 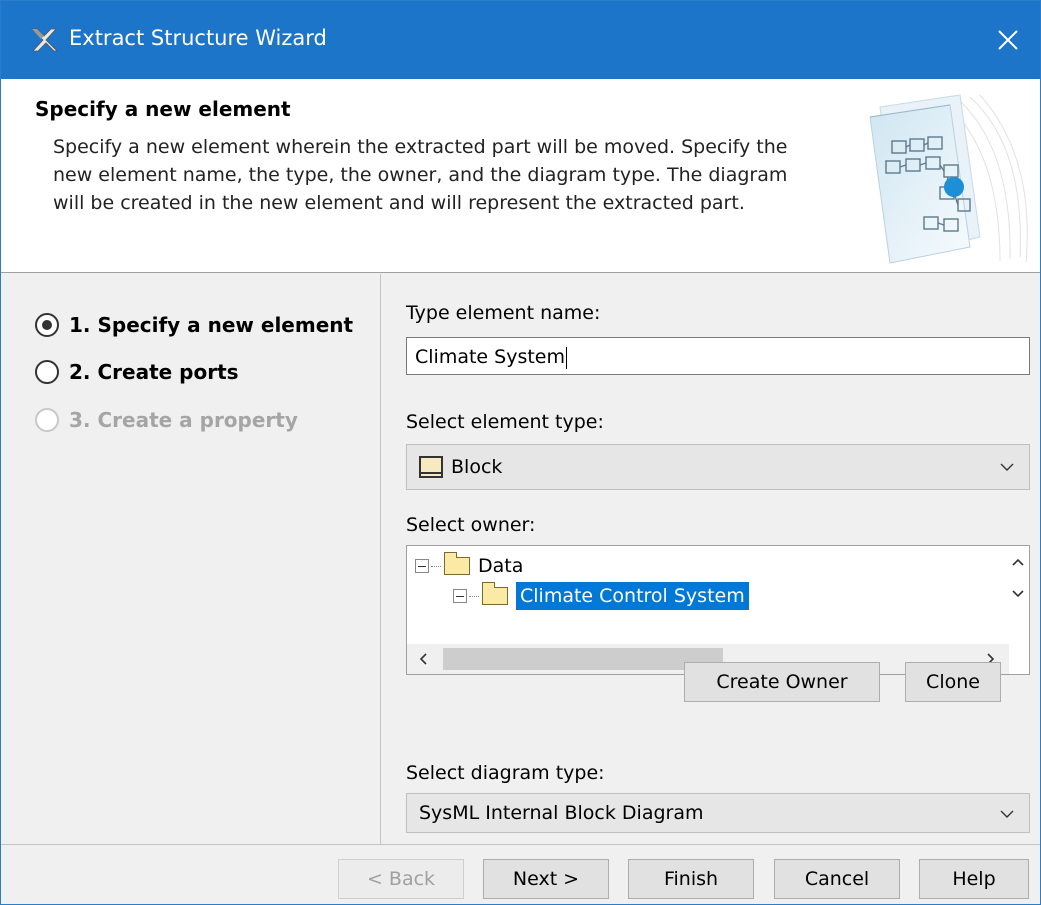 What do you see at coordinates (47, 325) in the screenshot?
I see `radio-selected-icon` at bounding box center [47, 325].